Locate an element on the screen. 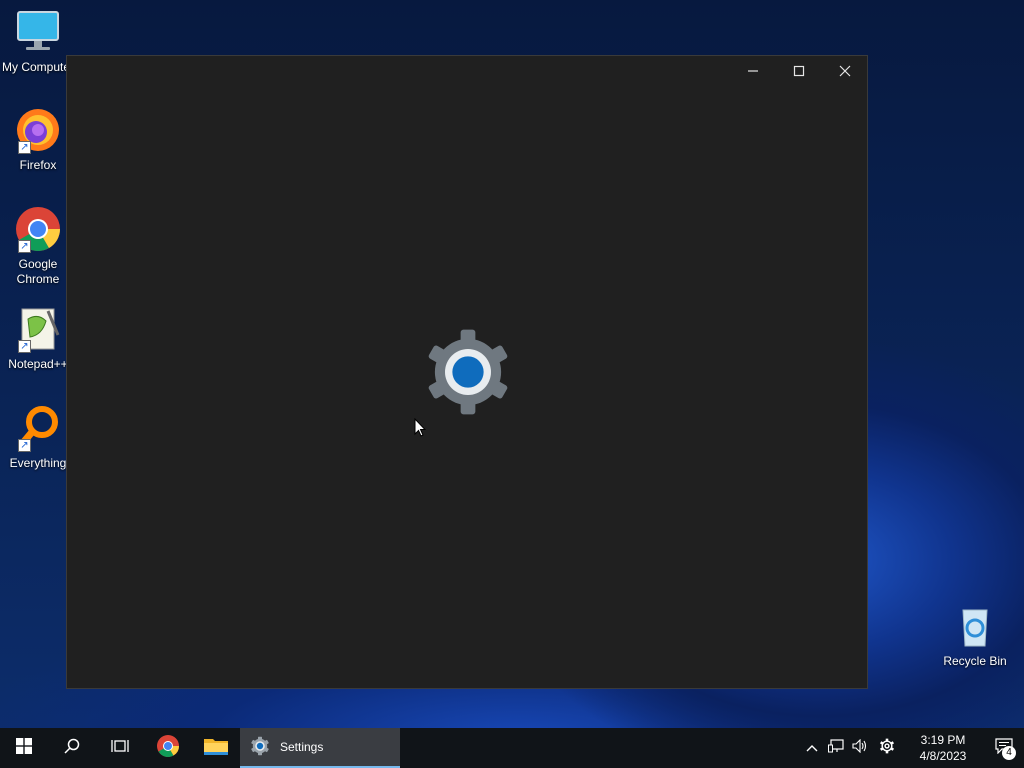 This screenshot has width=1024, height=768. tray-settings-button is located at coordinates (887, 748).